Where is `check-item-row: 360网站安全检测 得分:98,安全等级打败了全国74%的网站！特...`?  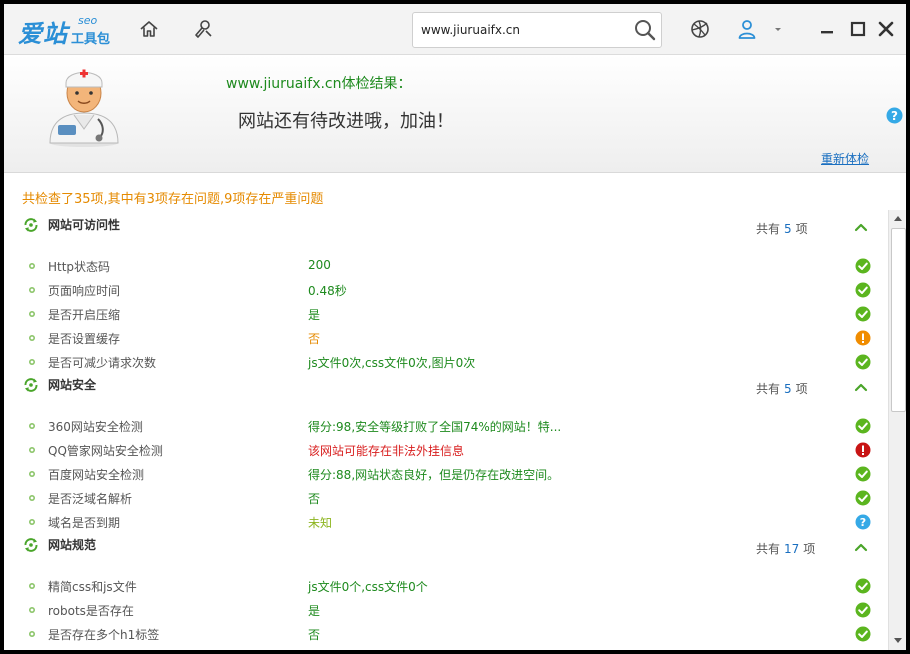 check-item-row: 360网站安全检测 得分:98,安全等级打败了全国74%的网站！特... is located at coordinates (446, 426).